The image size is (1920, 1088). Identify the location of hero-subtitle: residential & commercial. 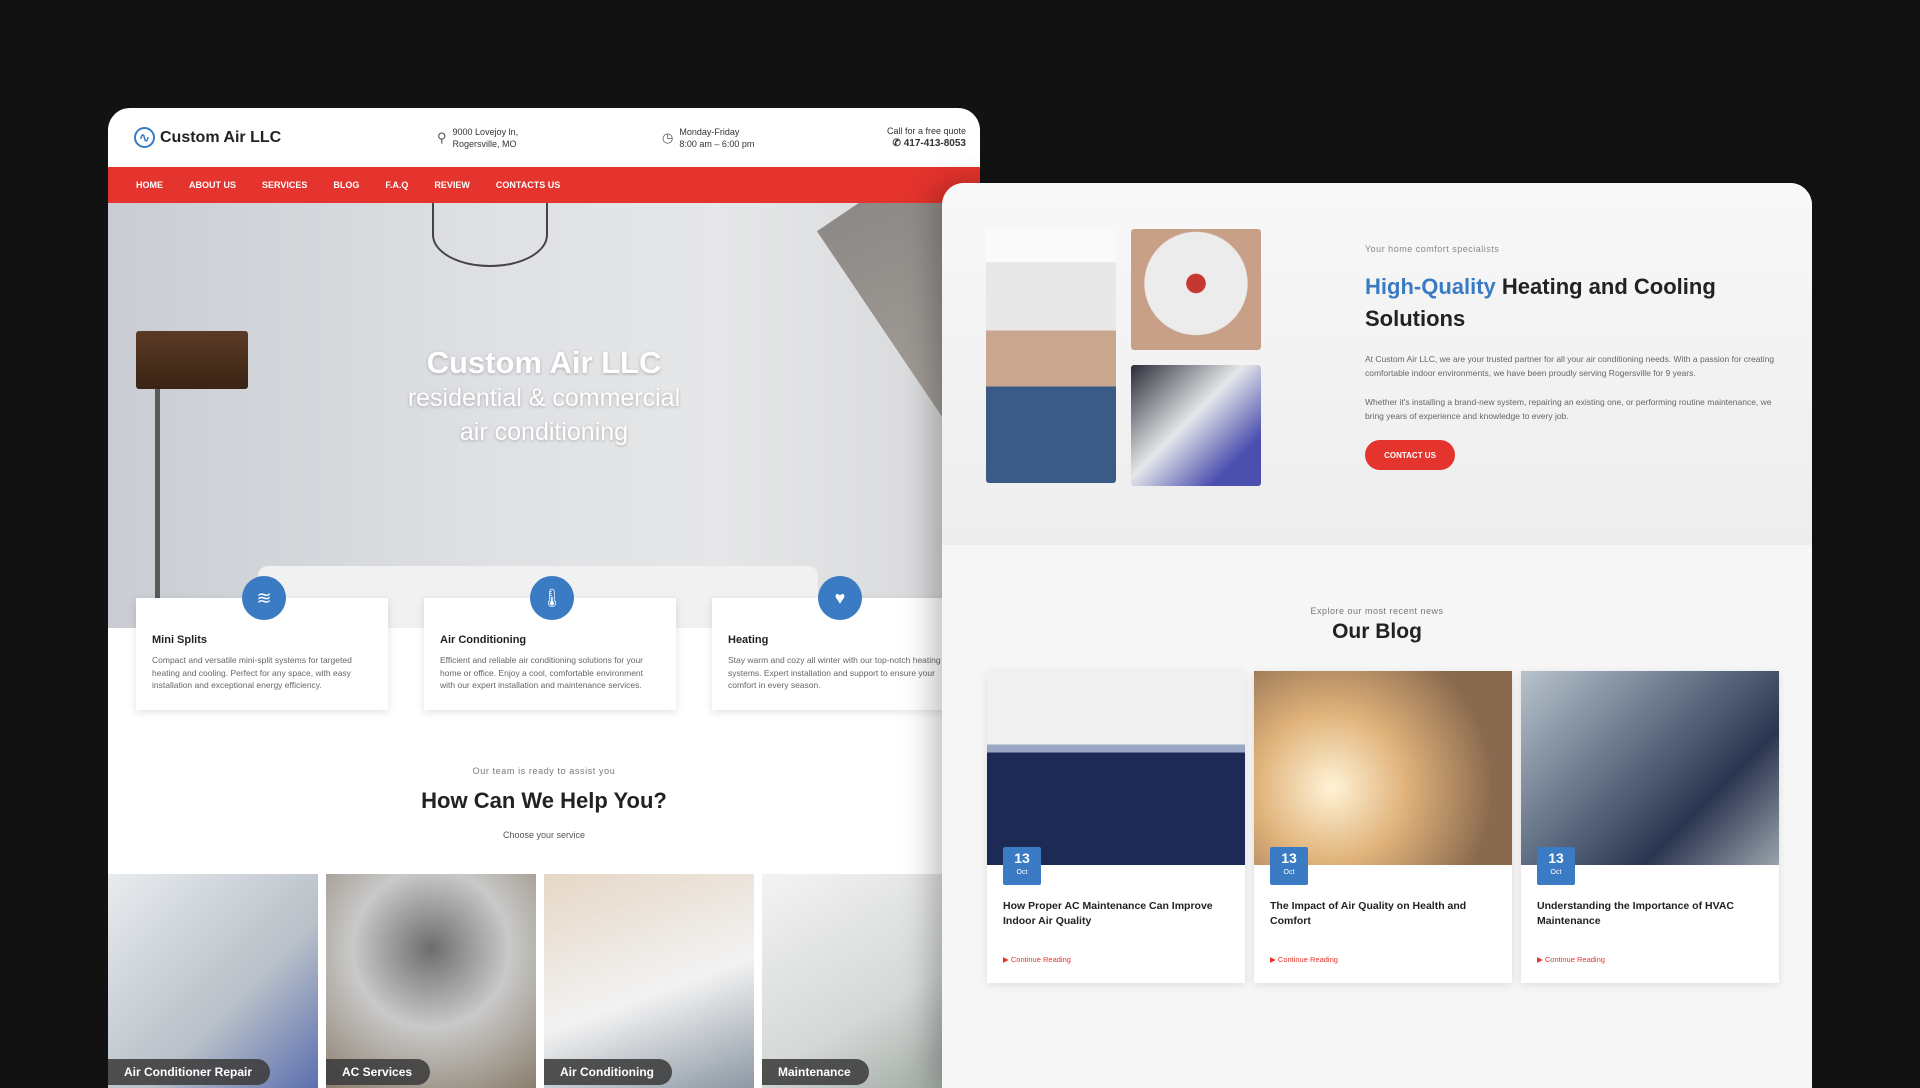
(544, 398).